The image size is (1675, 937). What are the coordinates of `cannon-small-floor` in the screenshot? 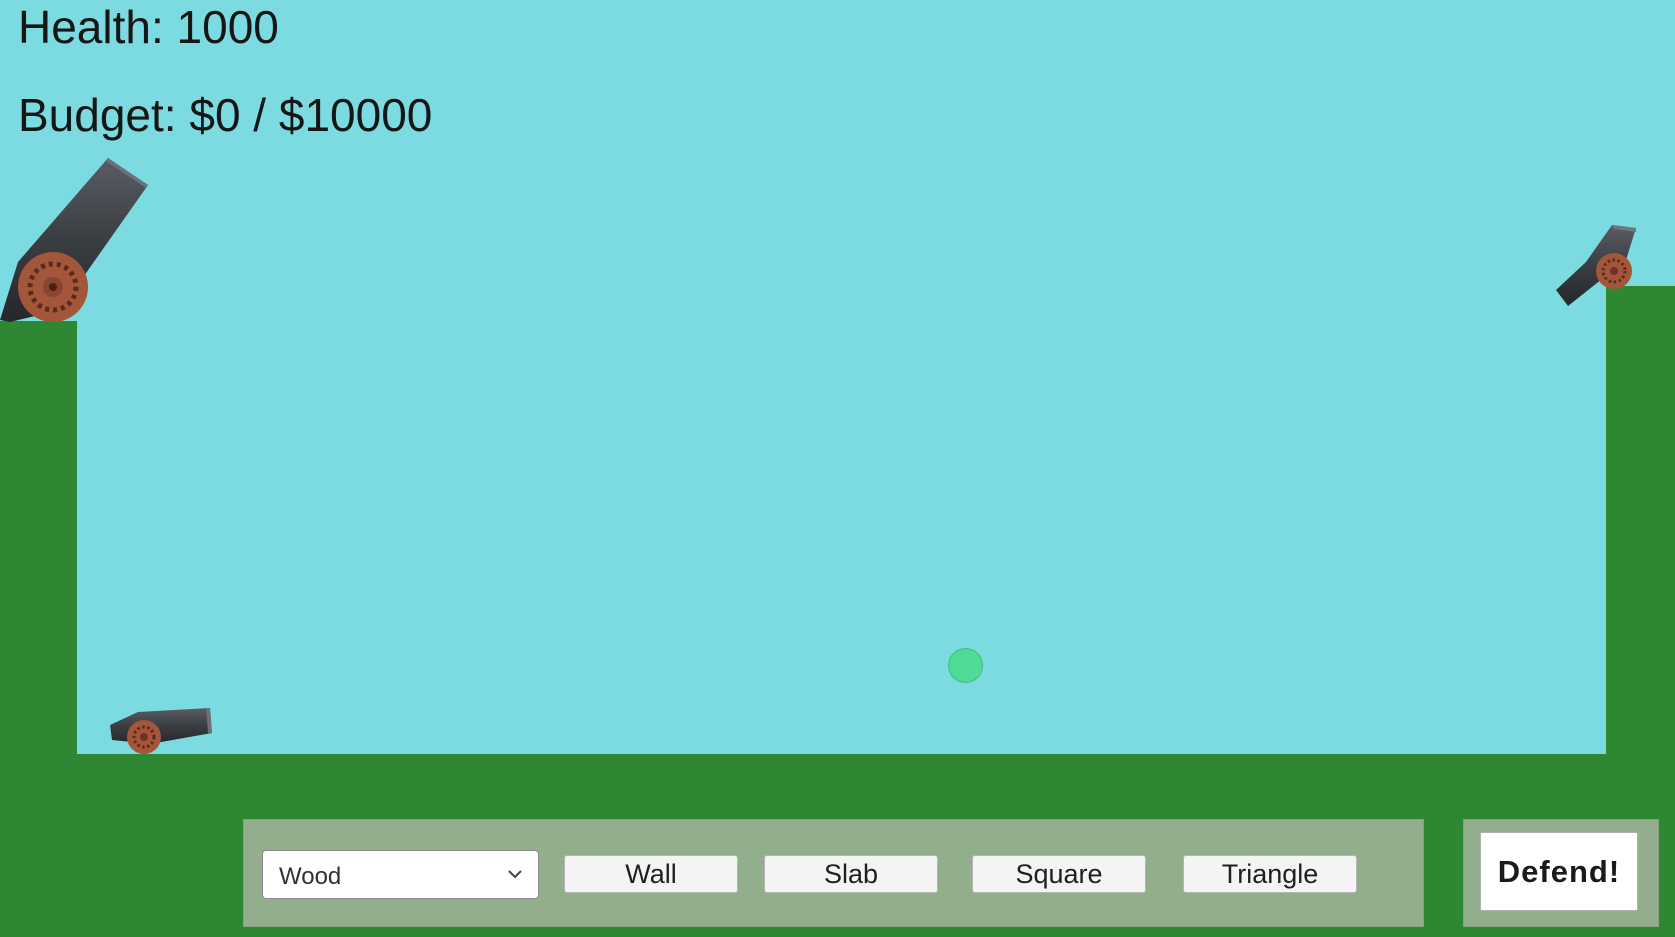 It's located at (161, 731).